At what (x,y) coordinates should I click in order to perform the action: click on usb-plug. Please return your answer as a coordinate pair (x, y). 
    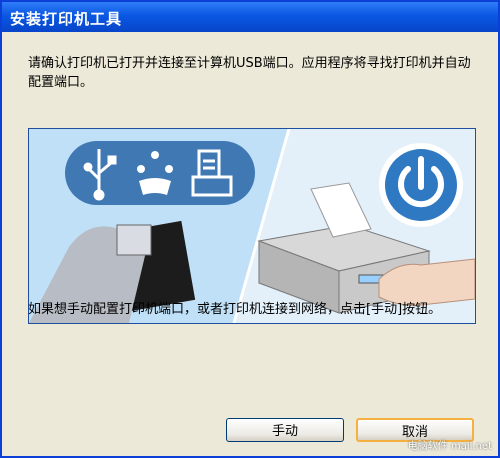
    Looking at the image, I should click on (134, 240).